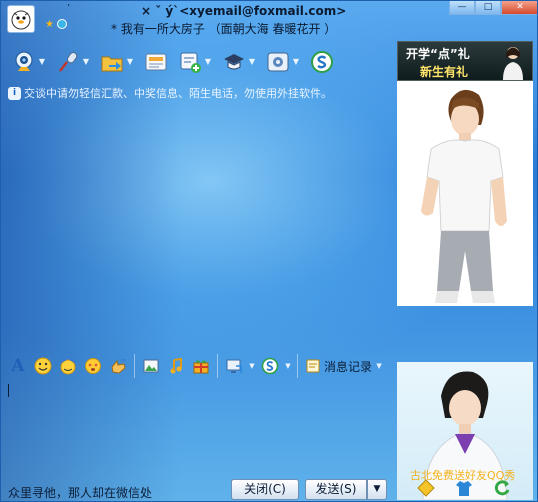 The image size is (538, 502). I want to click on my-signature: 众里寻他，那人却在微信处, so click(80, 493).